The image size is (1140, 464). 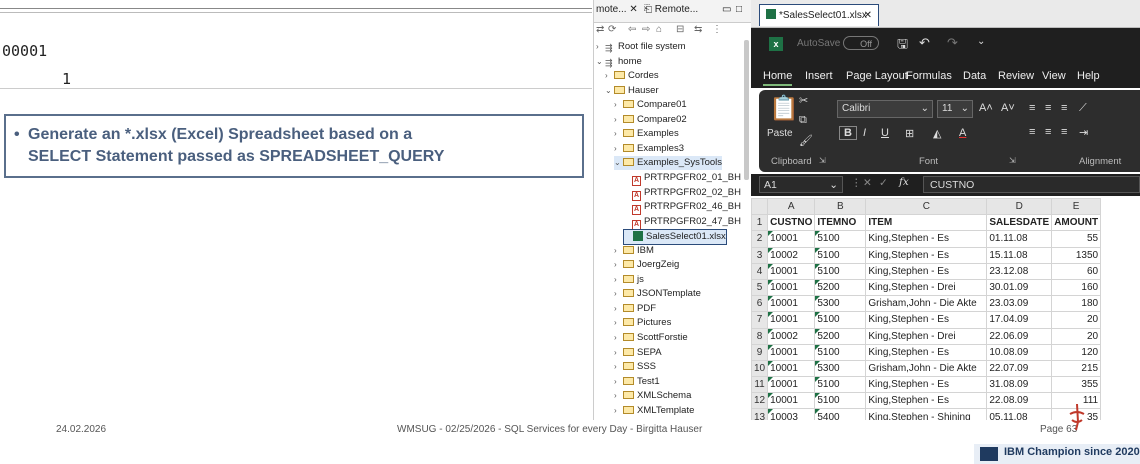 I want to click on cell: 355, so click(x=1076, y=385).